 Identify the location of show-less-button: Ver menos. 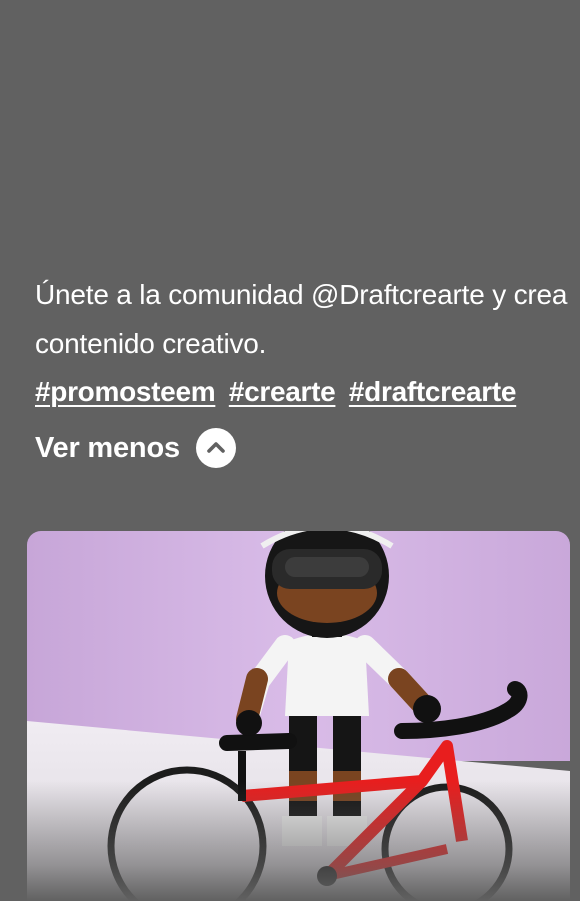
(135, 448).